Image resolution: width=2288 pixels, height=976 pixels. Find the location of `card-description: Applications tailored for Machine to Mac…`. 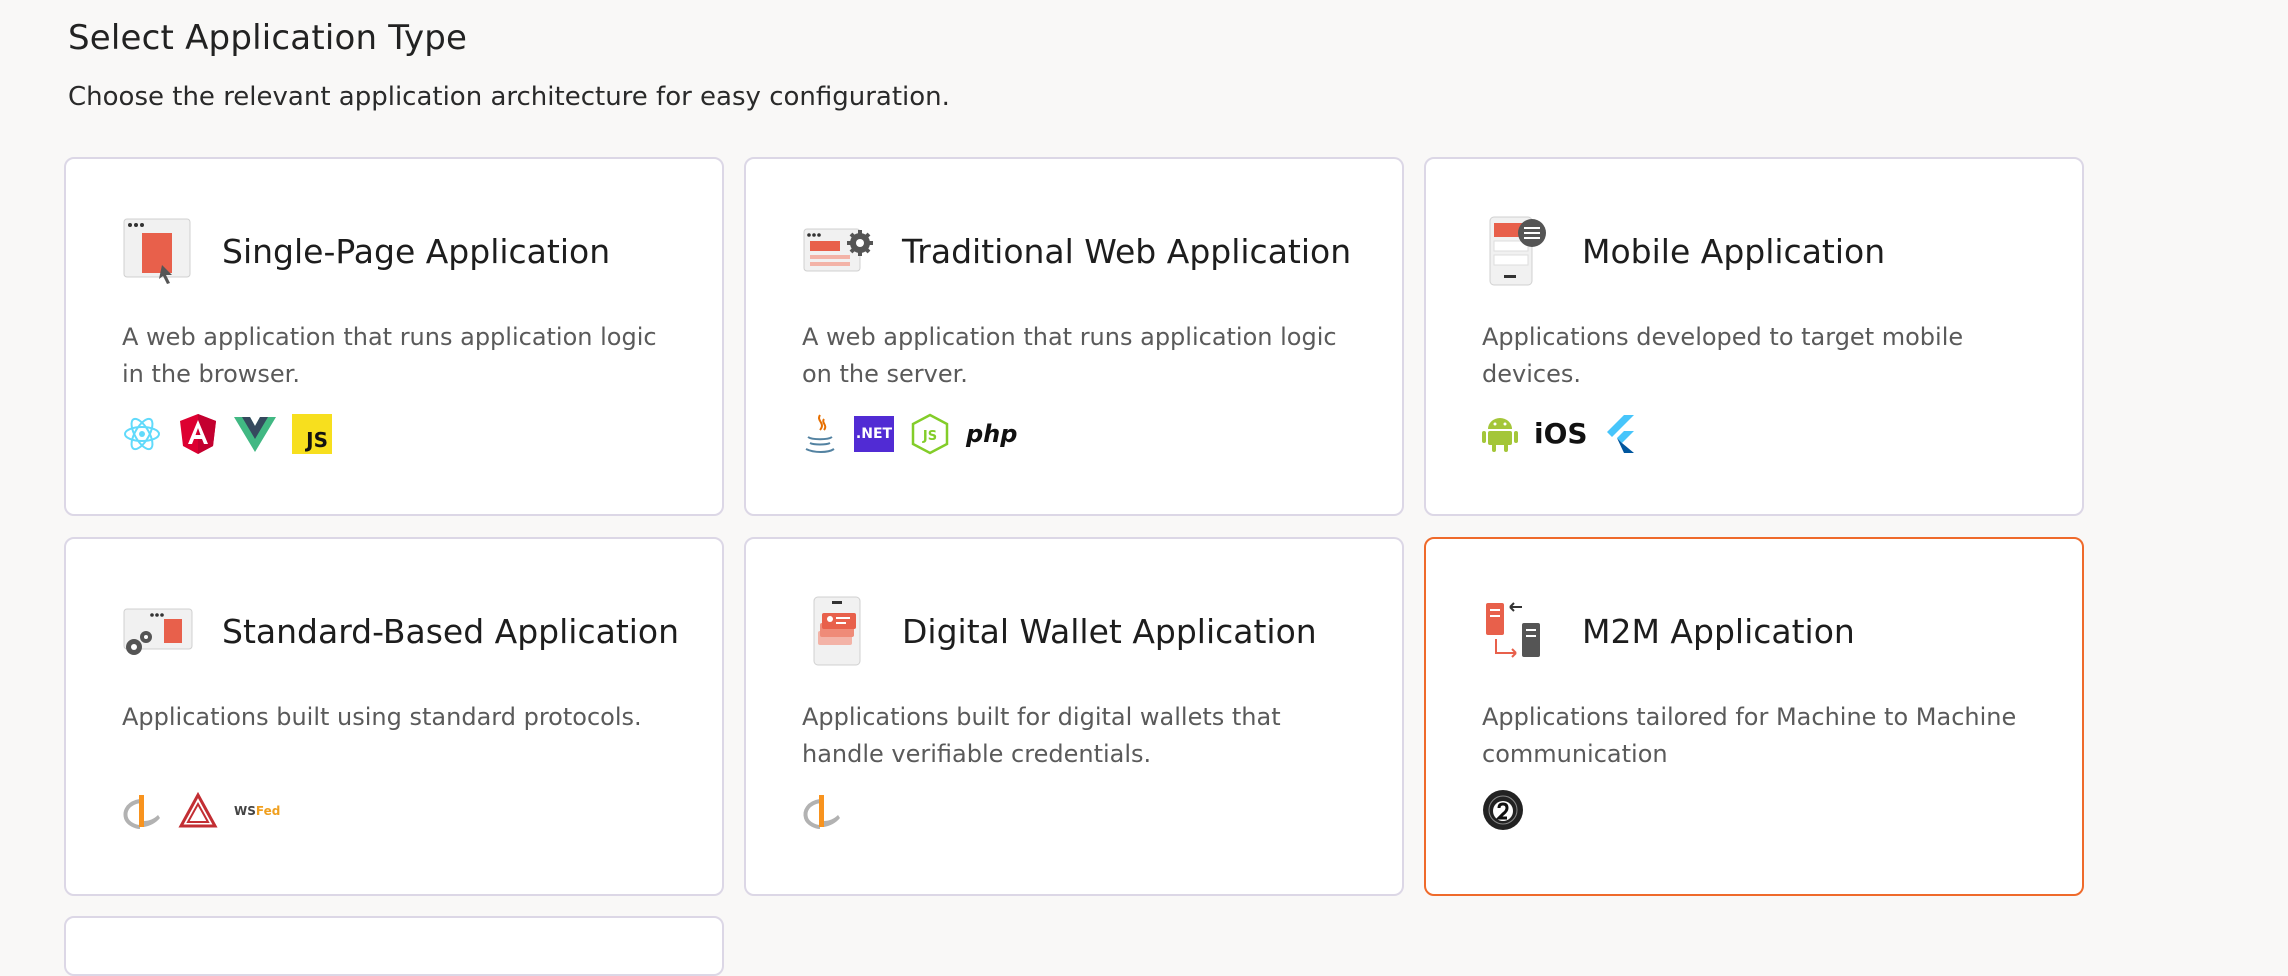

card-description: Applications tailored for Machine to Mac… is located at coordinates (1749, 735).